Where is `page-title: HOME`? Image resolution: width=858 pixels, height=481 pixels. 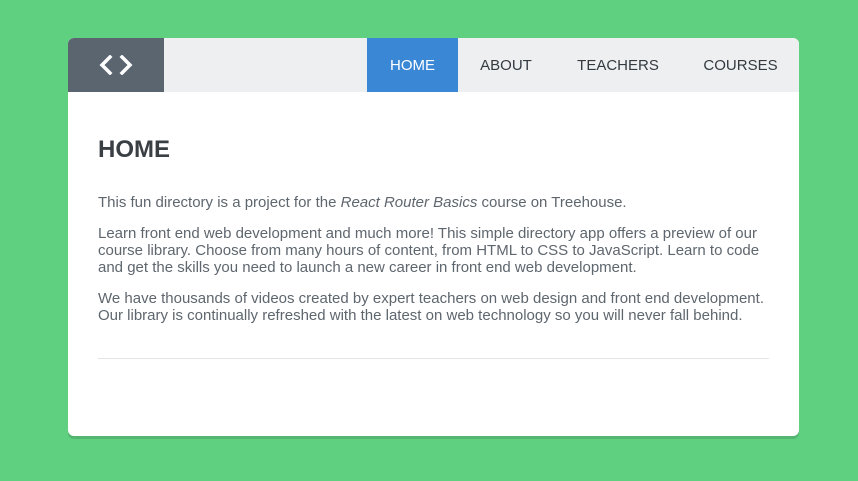 page-title: HOME is located at coordinates (134, 149).